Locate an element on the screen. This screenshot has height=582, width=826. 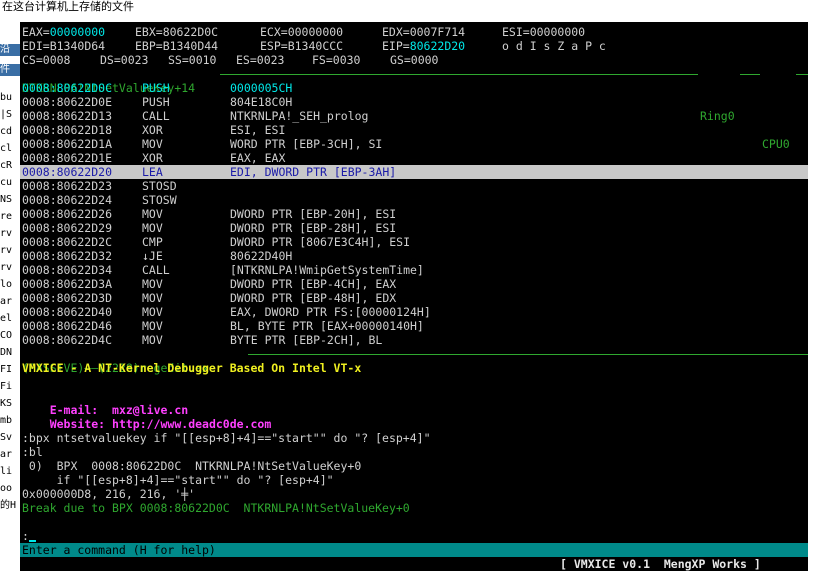
register-name: ECX= is located at coordinates (274, 32).